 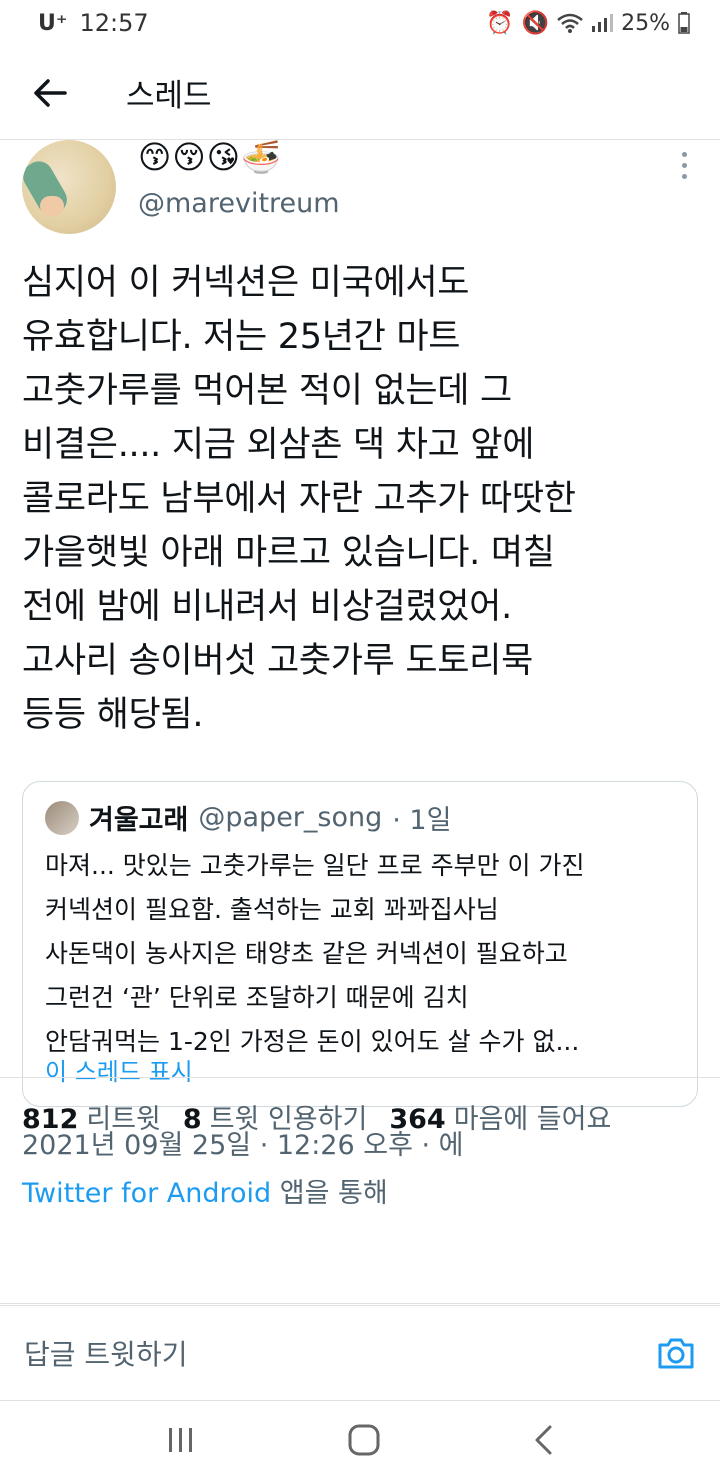 I want to click on quotes-stat: 8 트윗 인용하기, so click(x=275, y=1116).